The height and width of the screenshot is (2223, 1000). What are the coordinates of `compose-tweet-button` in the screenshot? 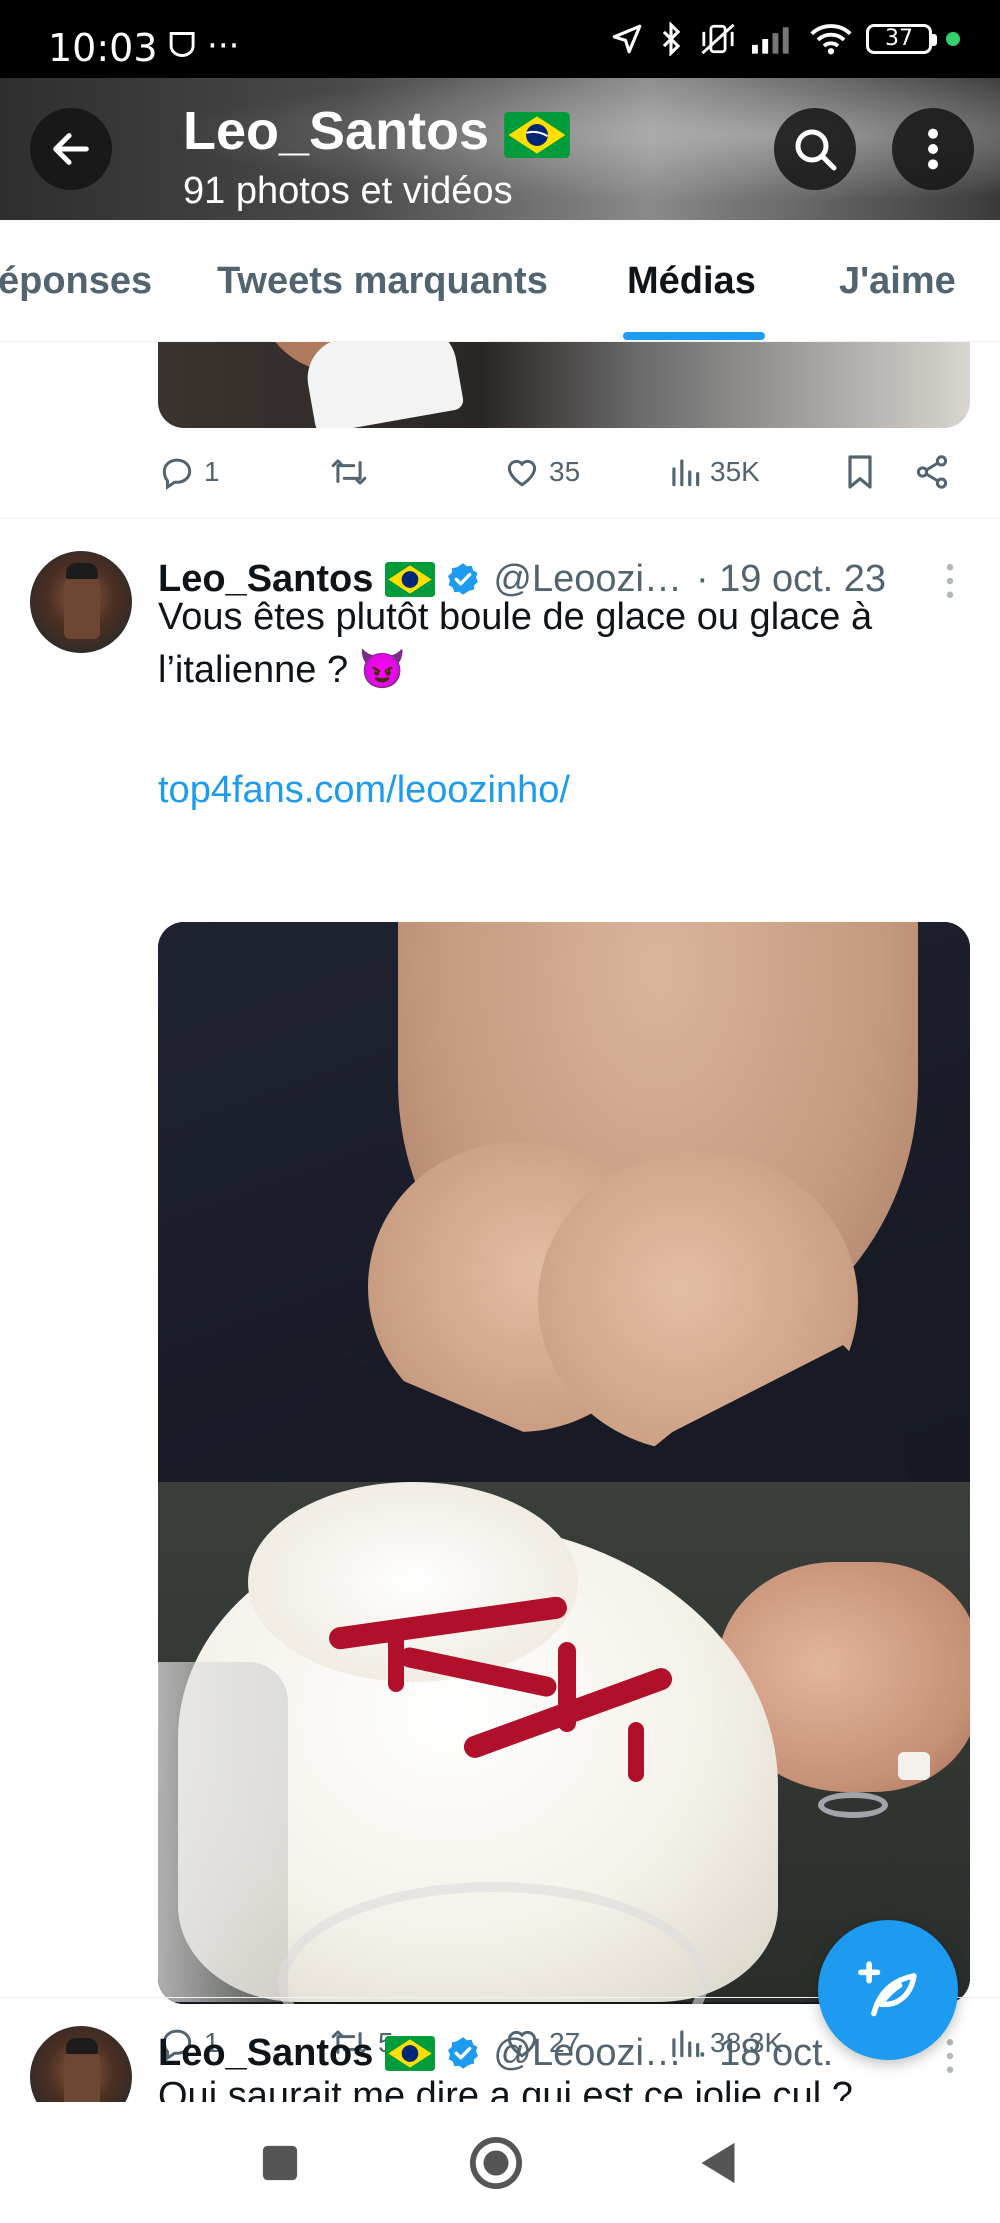 It's located at (888, 1990).